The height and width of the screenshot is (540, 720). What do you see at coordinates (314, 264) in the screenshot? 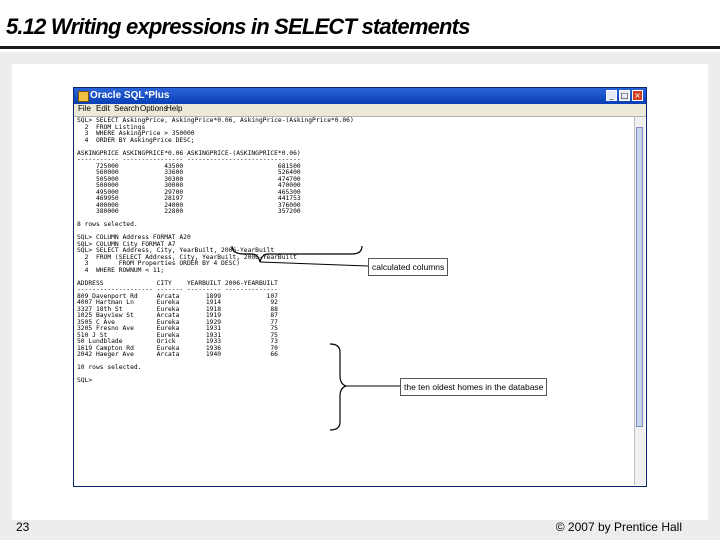
I see `calculated-columns-pointer` at bounding box center [314, 264].